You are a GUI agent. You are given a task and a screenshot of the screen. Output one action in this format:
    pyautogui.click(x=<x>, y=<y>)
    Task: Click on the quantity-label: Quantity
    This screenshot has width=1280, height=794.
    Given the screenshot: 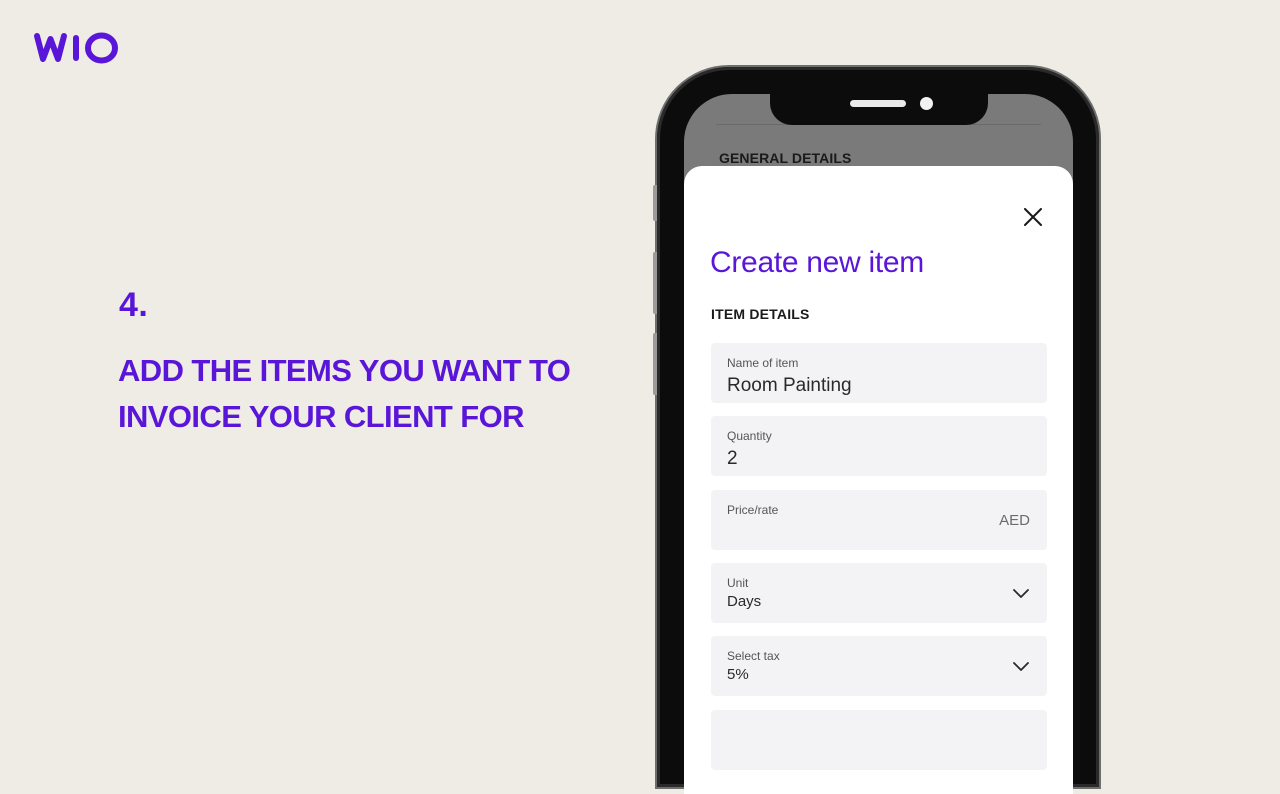 What is the action you would take?
    pyautogui.click(x=749, y=436)
    